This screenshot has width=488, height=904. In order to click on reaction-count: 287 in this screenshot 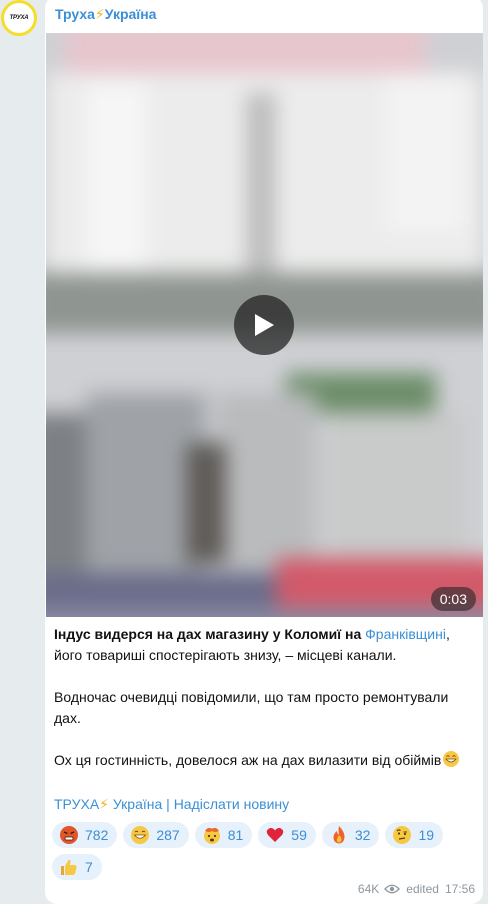, I will do `click(168, 835)`.